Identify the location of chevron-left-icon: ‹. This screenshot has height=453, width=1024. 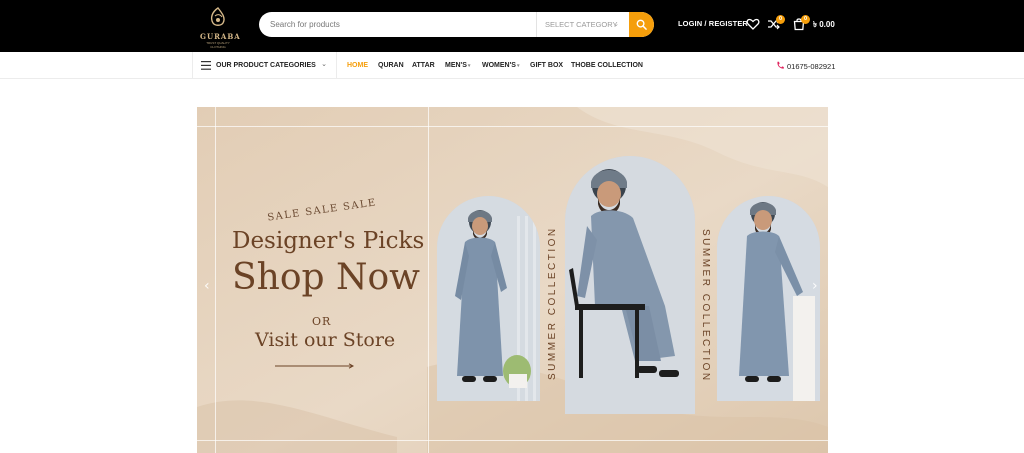
(207, 286).